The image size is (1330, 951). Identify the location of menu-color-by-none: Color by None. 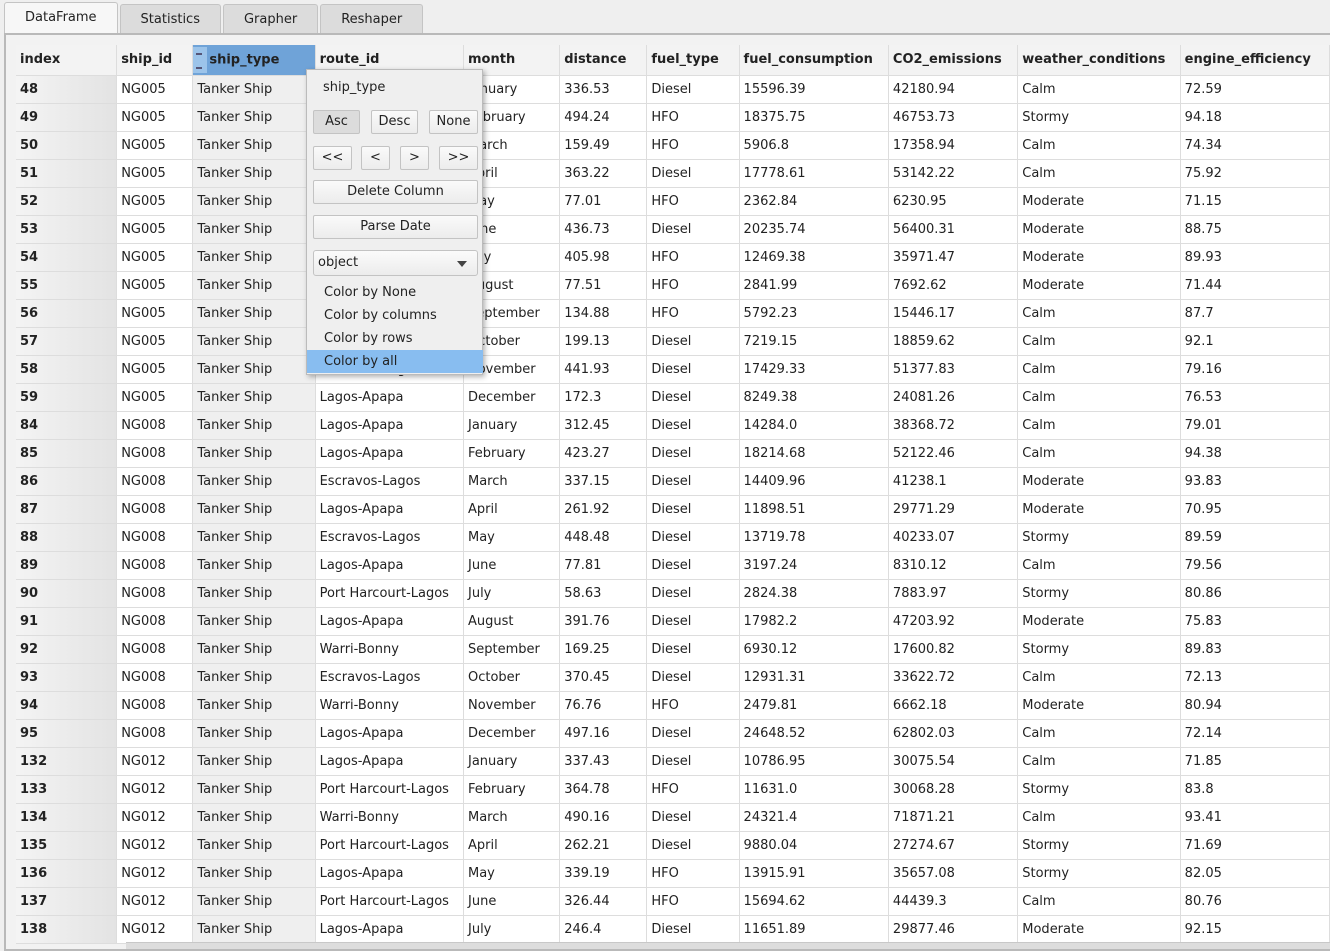
(395, 292).